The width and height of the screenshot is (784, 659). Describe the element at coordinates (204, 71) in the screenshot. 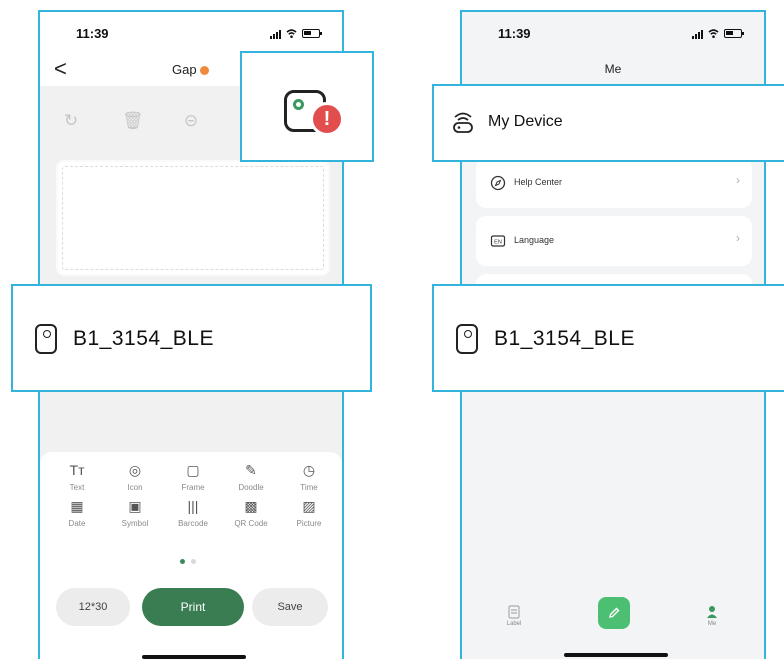

I see `paper-status-dot-icon` at that location.